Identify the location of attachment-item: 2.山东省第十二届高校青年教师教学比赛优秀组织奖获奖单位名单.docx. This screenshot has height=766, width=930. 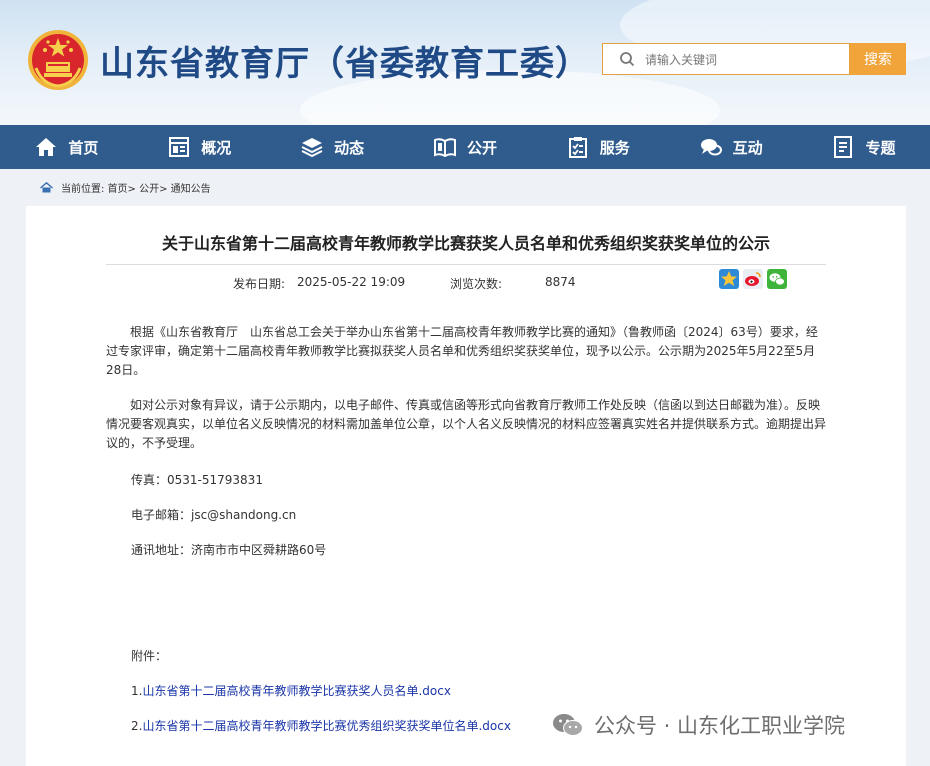
(321, 725).